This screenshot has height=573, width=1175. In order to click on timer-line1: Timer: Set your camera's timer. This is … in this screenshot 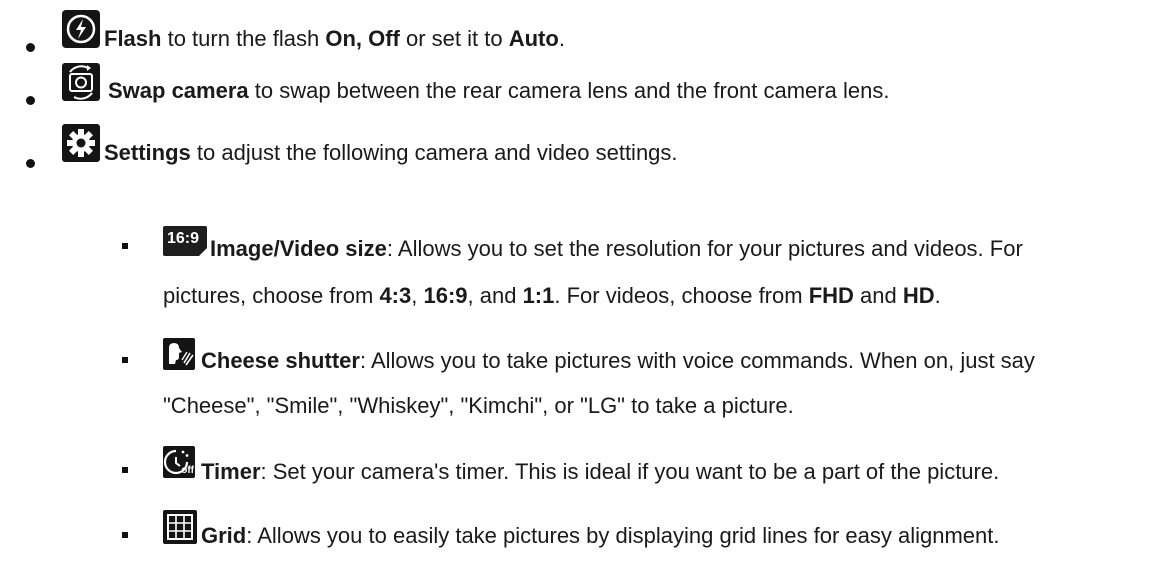, I will do `click(600, 472)`.